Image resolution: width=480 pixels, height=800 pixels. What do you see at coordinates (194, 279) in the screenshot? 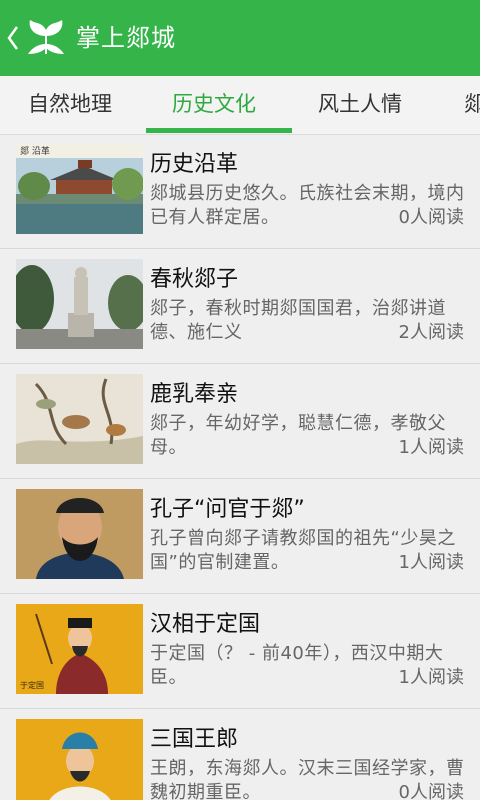
I see `article-title: 春秋郯子` at bounding box center [194, 279].